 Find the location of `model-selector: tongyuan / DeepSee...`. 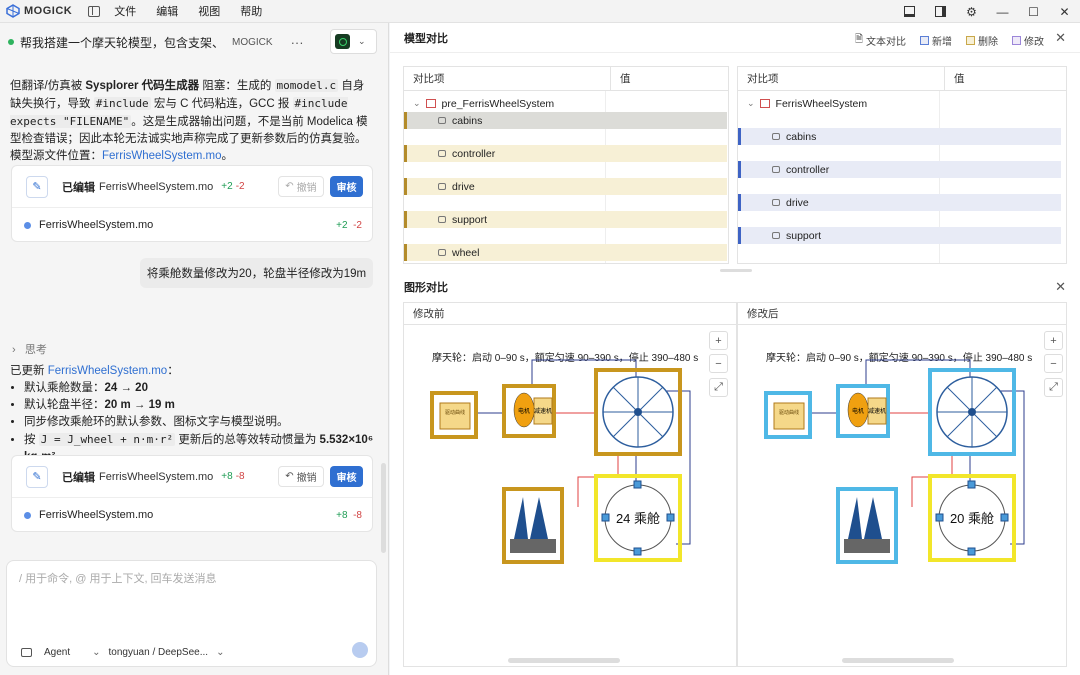

model-selector: tongyuan / DeepSee... is located at coordinates (159, 652).